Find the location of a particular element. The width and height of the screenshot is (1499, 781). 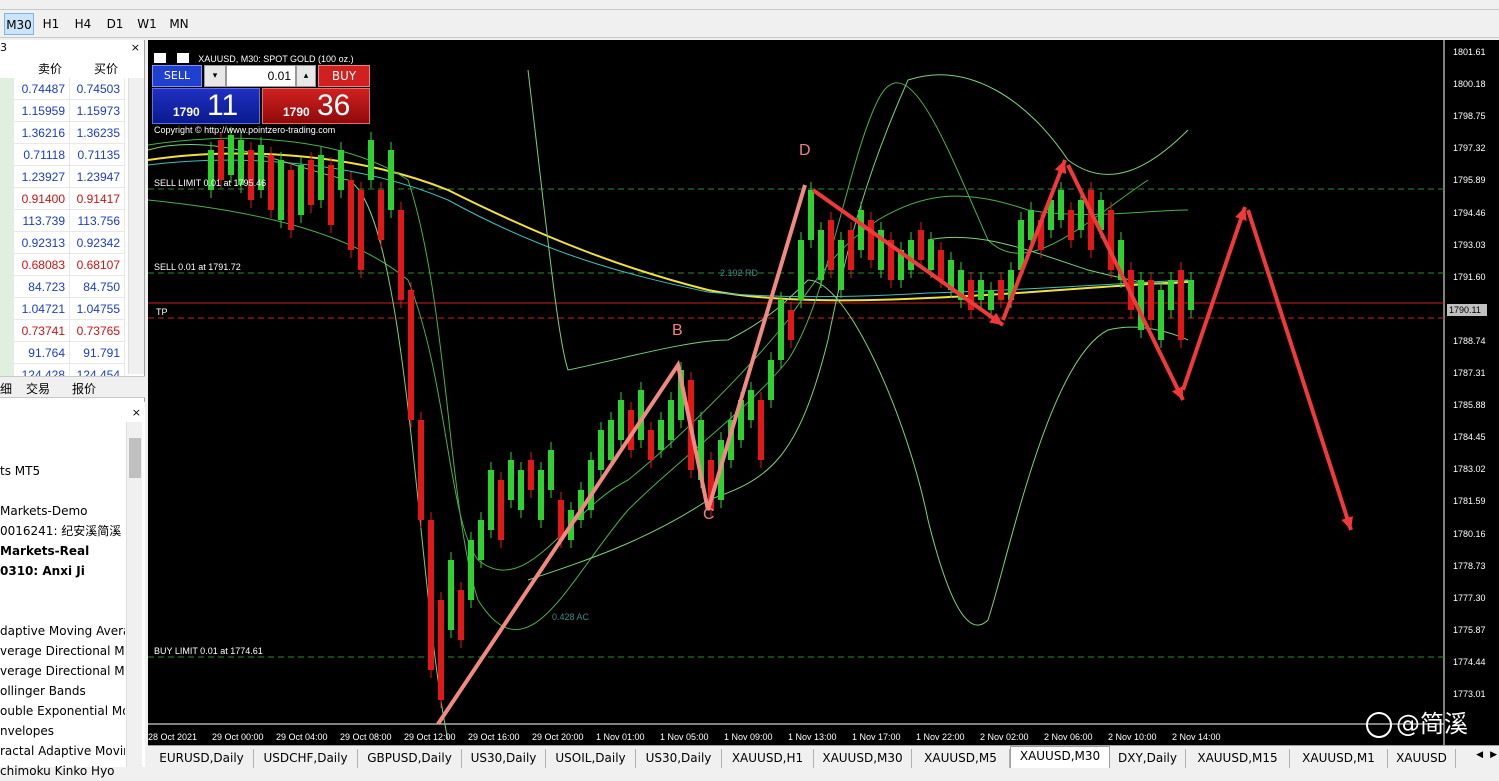

table-row: 1.15959 1.15973 is located at coordinates (72, 111).